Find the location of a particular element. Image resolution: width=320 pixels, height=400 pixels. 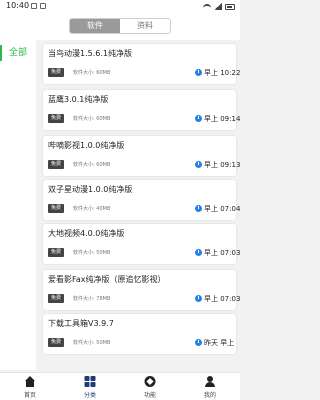

nav-category: 分类 is located at coordinates (90, 386).